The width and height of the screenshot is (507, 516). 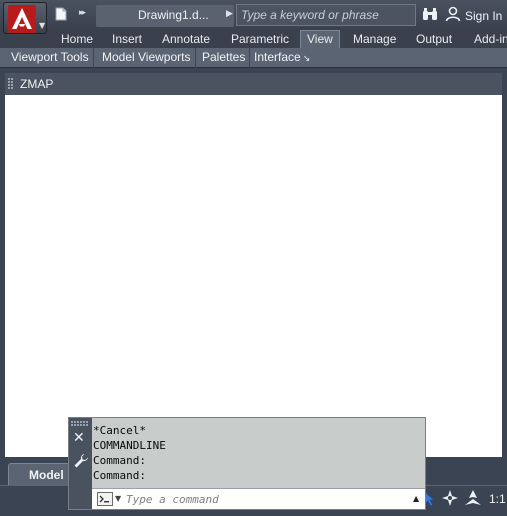 I want to click on model-tab: Model, so click(x=39, y=474).